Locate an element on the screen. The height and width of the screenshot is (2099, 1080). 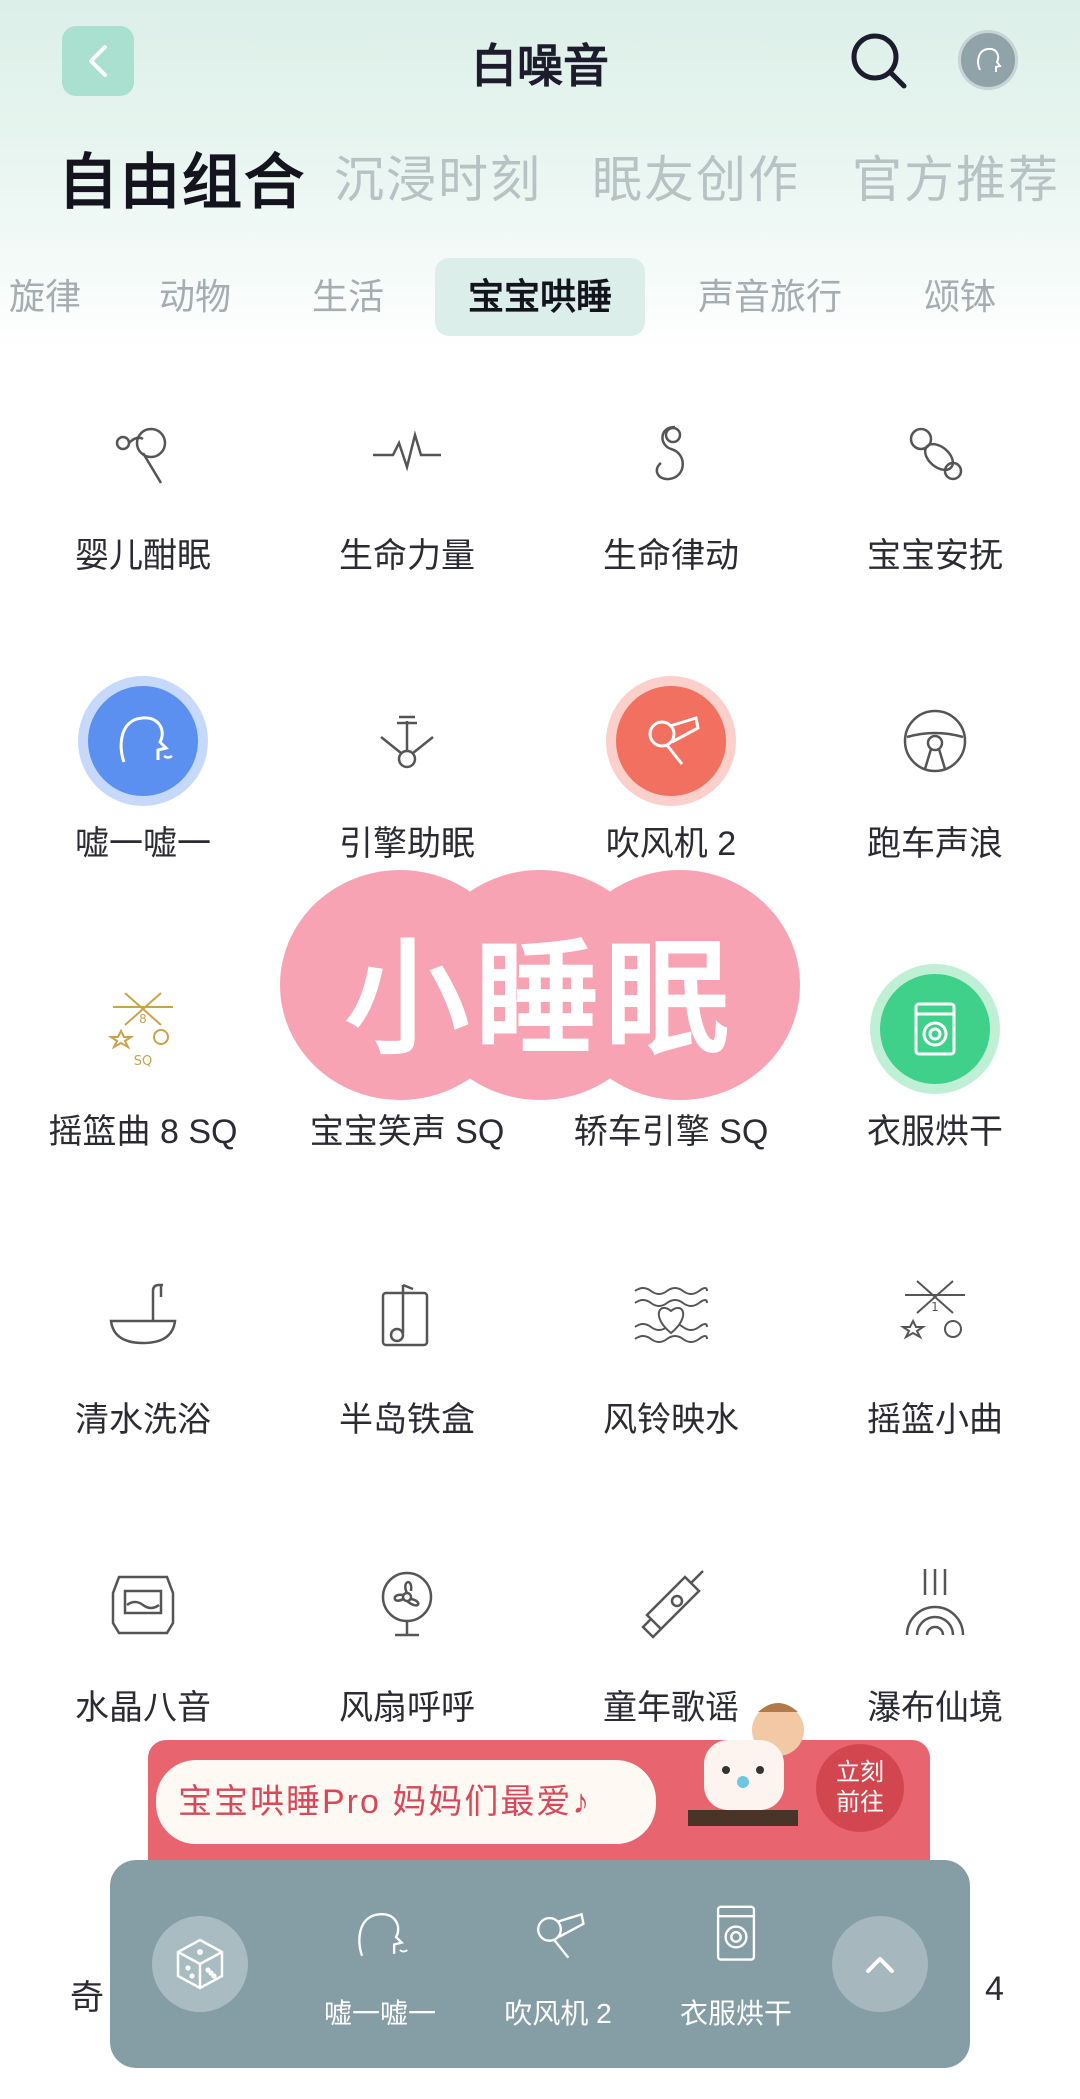
tab-official: 官方推荐 is located at coordinates (956, 176).